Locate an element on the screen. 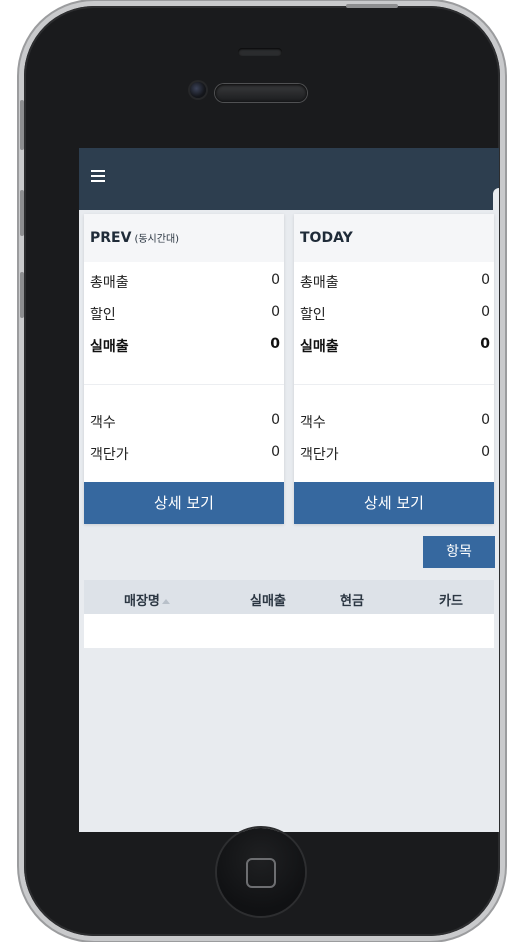 This screenshot has height=942, width=510. prev-subtitle: (동시간대) is located at coordinates (157, 239).